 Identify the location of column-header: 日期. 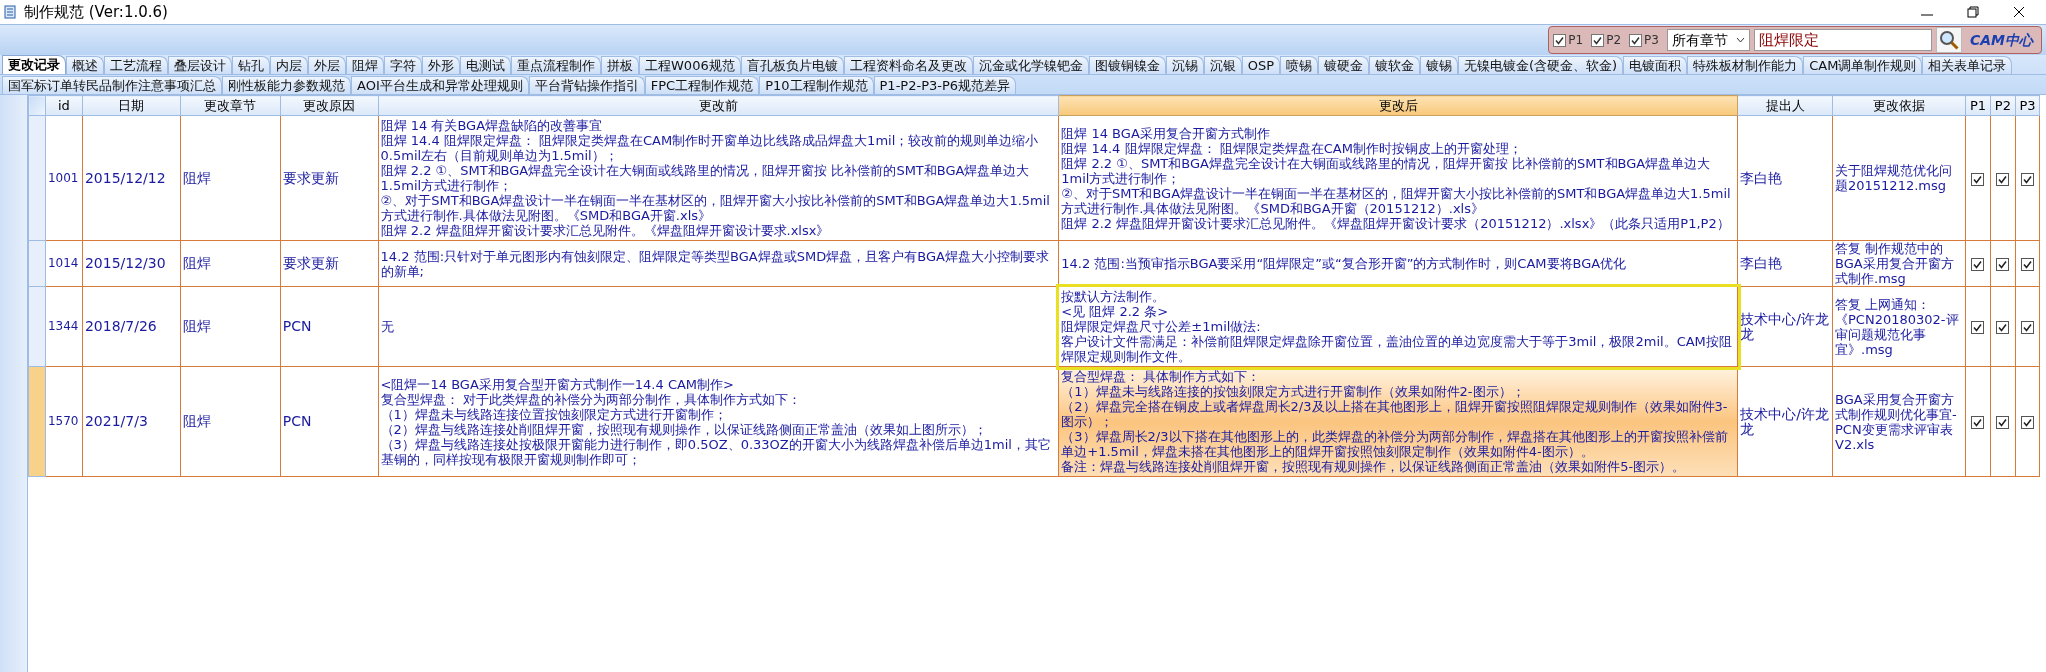
(131, 105).